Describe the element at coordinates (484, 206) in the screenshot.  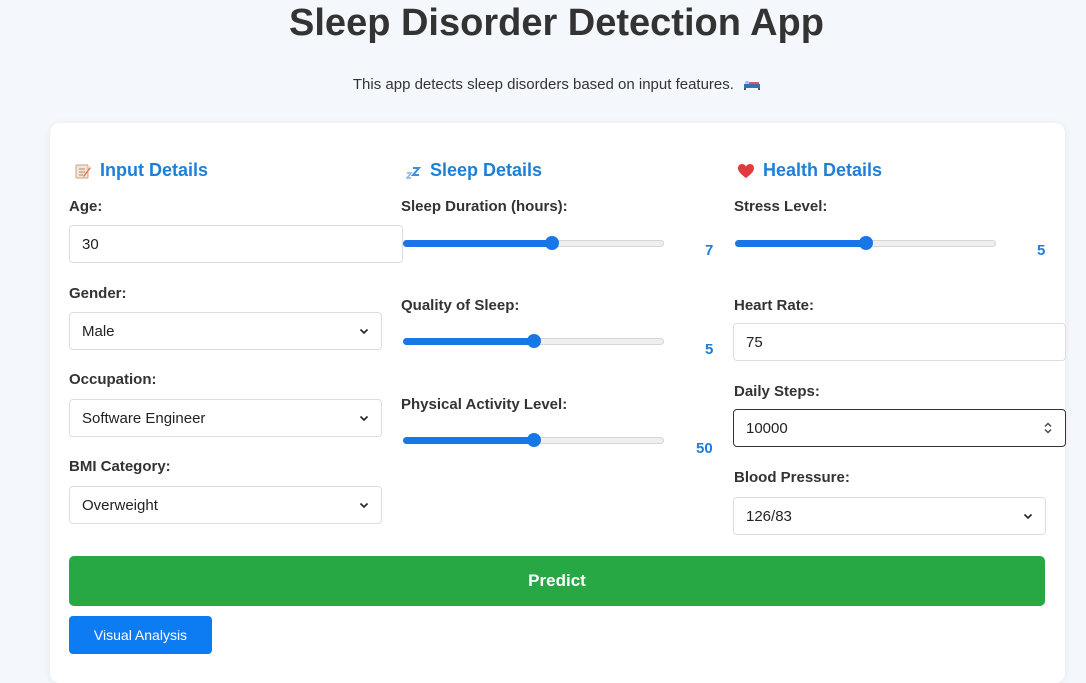
I see `sleep-duration-label: Sleep Duration (hours):` at that location.